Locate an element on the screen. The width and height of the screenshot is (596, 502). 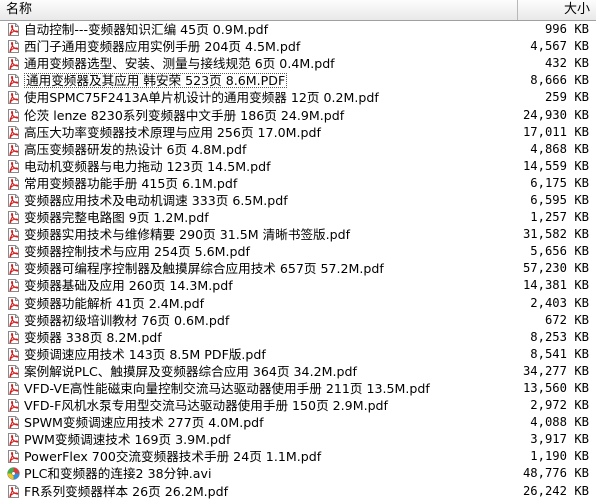
file-name: PWM变频调速技术 169页 3.9M.pdf is located at coordinates (261, 439).